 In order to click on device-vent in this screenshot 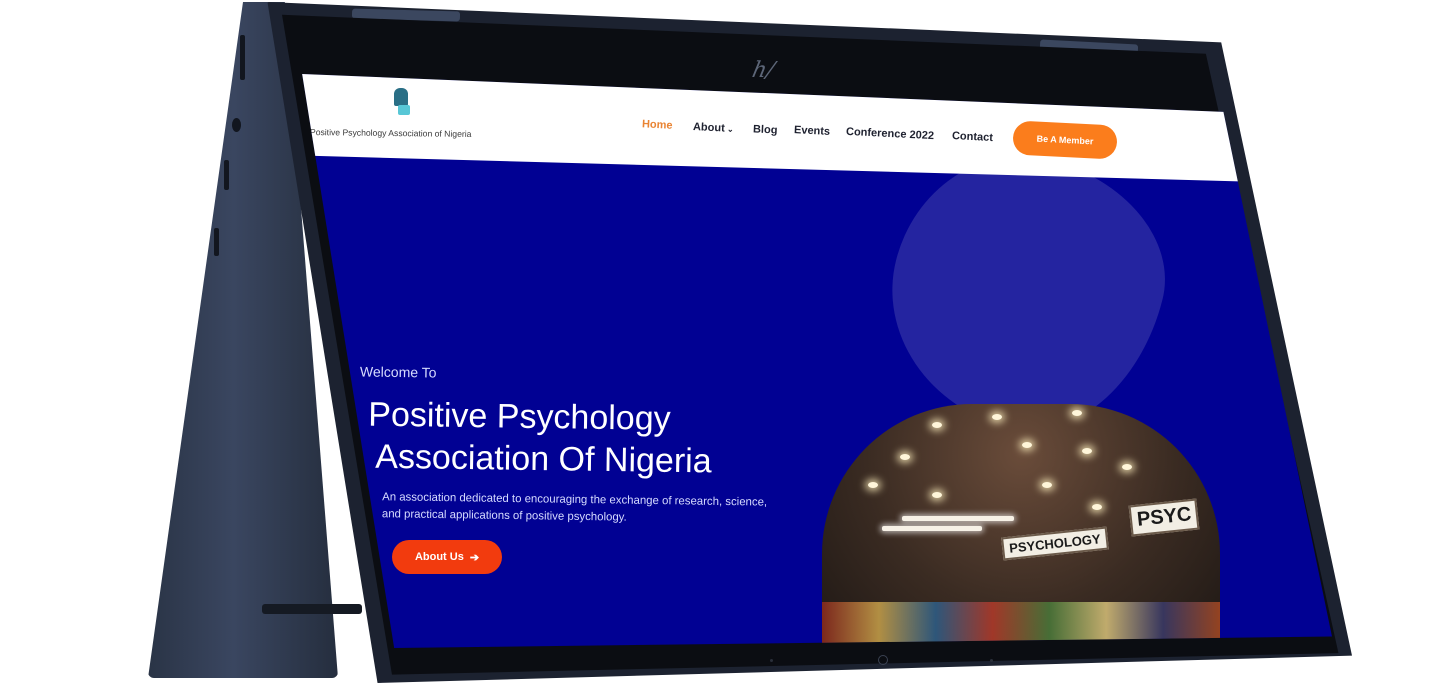, I will do `click(312, 609)`.